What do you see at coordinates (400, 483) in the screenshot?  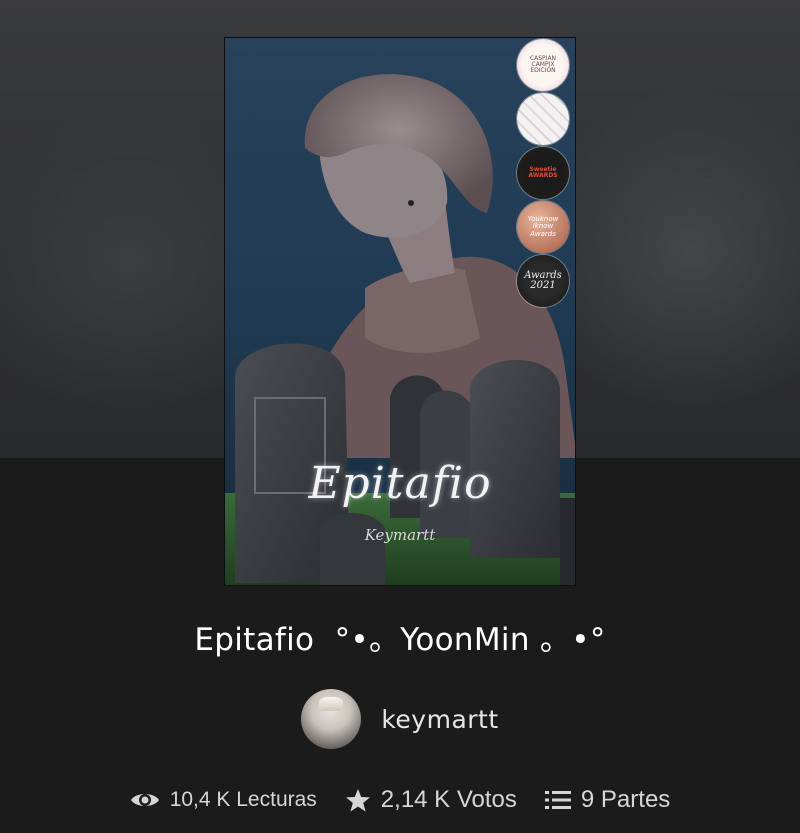 I see `cover-title: Epitafio` at bounding box center [400, 483].